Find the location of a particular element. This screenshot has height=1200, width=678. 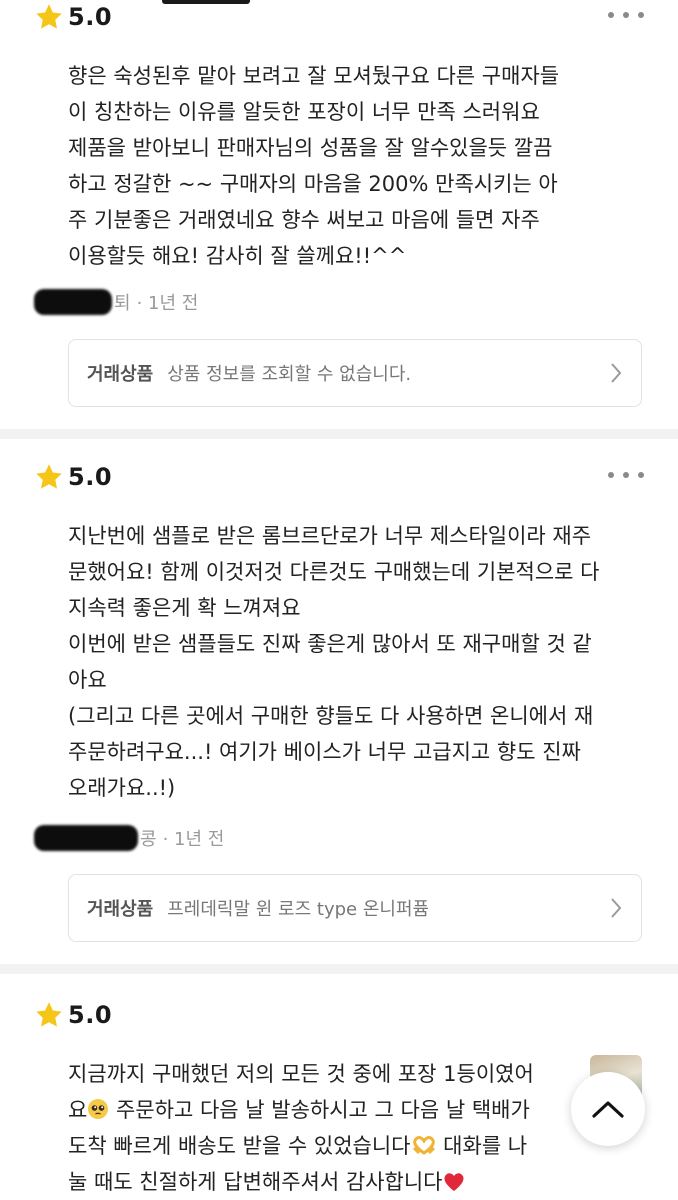

product-info-box: 거래상품 프레데릭말 윈 로즈 type 온니퍼퓸 is located at coordinates (355, 908).